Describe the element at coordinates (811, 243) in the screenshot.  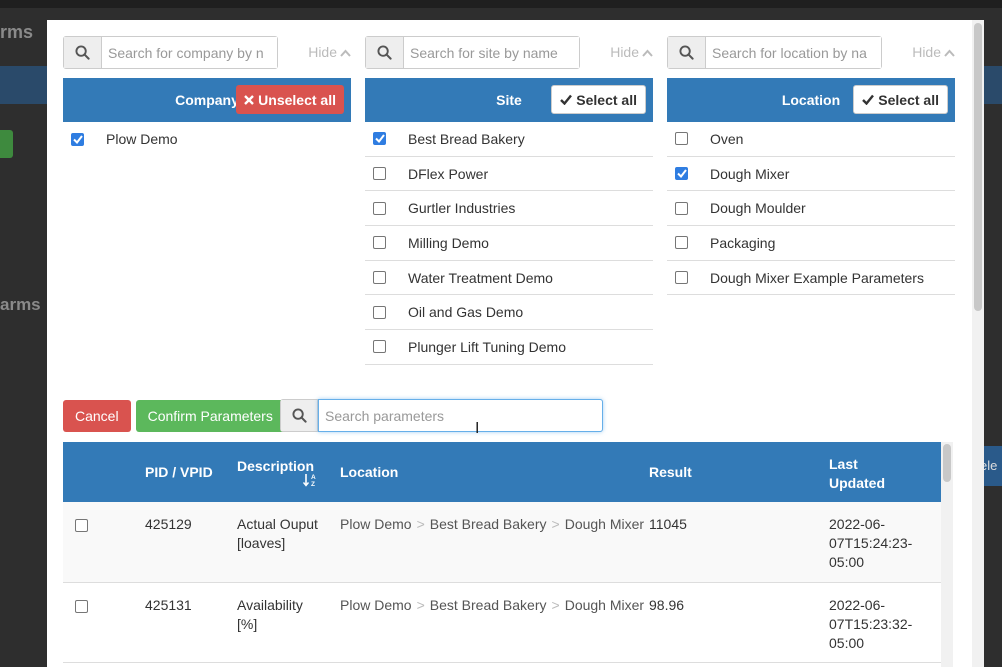
I see `location-list-item: Packaging` at that location.